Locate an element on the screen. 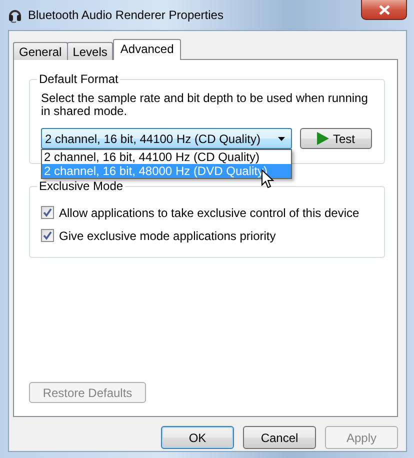 This screenshot has height=458, width=414. close-icon is located at coordinates (384, 9).